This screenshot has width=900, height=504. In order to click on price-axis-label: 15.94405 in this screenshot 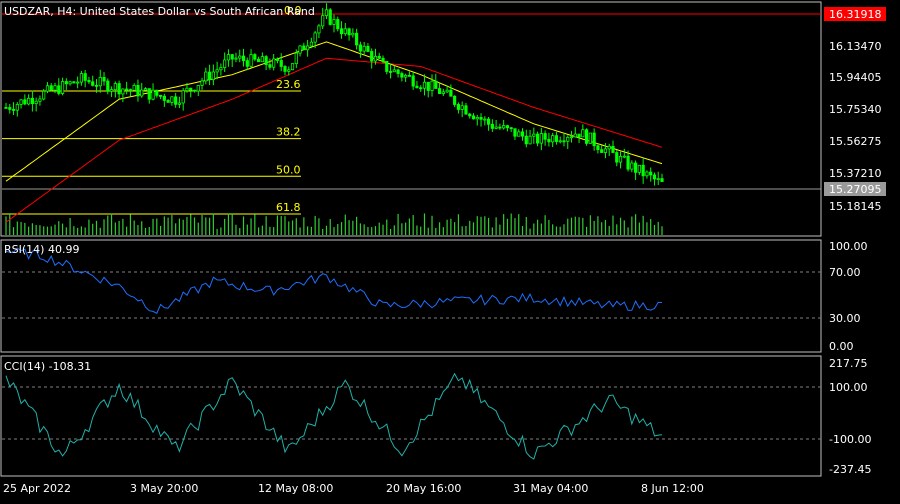, I will do `click(855, 77)`.